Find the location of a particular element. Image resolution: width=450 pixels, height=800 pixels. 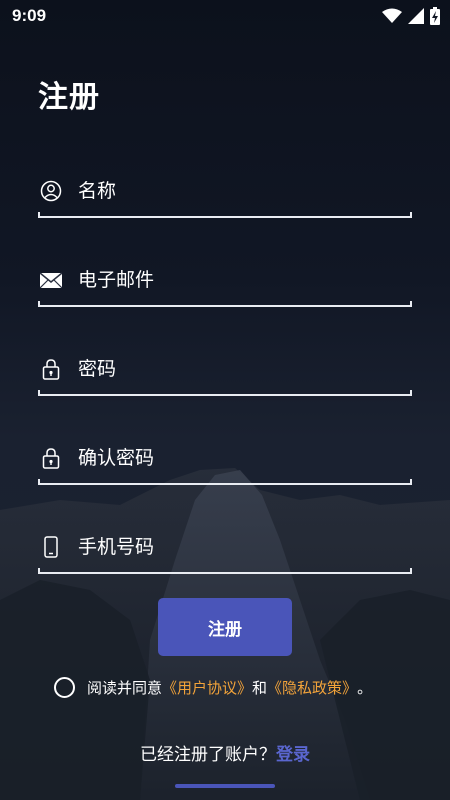

register-button: 注册 is located at coordinates (225, 627).